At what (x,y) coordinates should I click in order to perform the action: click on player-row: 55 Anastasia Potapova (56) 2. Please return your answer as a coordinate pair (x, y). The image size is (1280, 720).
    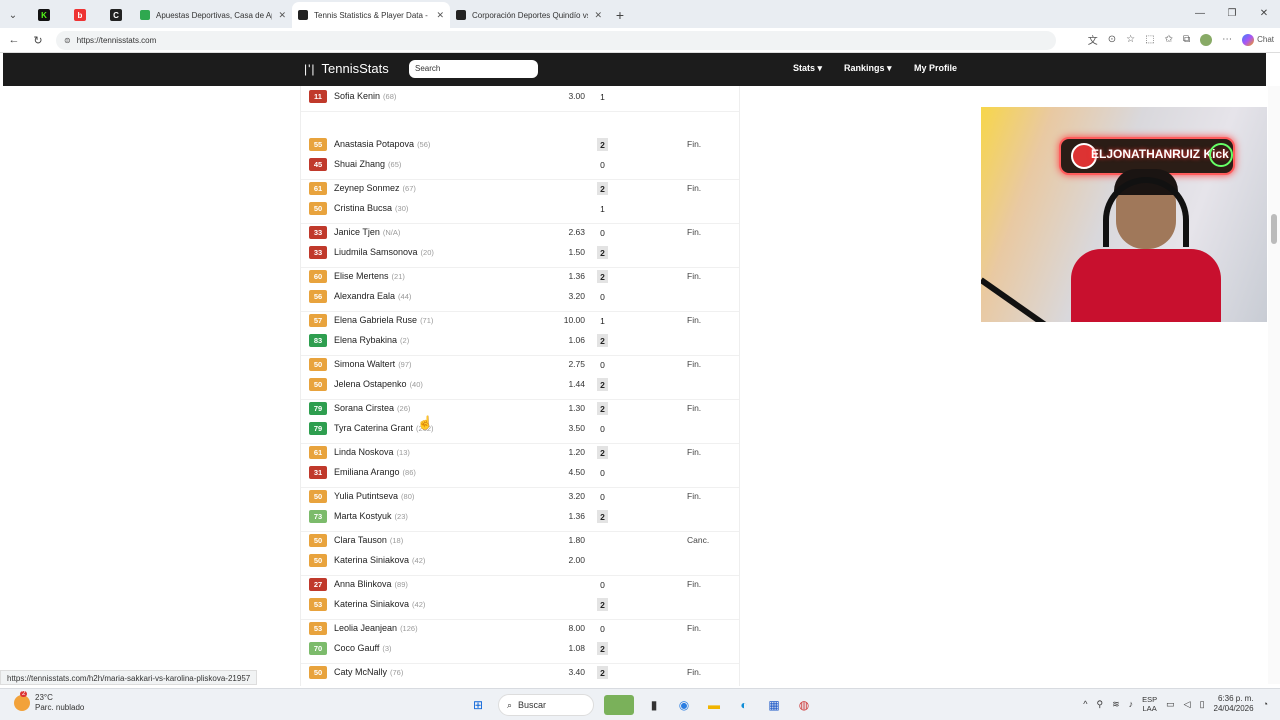
    Looking at the image, I should click on (520, 145).